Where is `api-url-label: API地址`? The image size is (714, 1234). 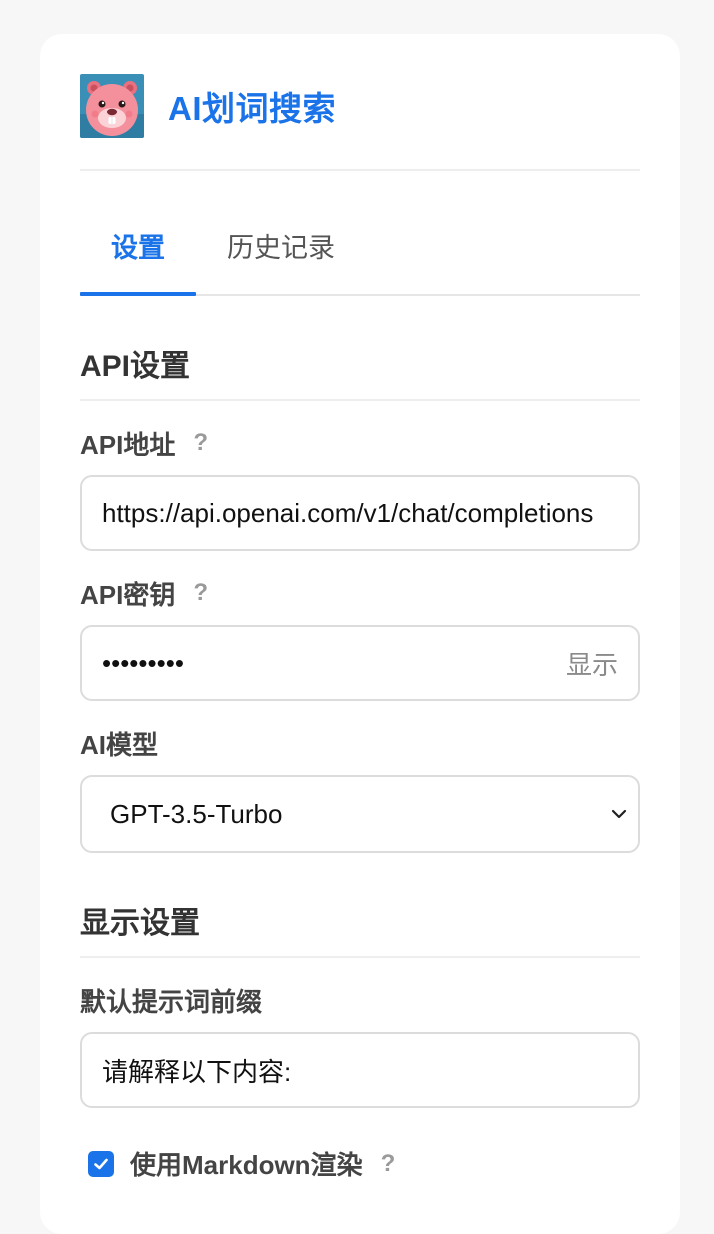 api-url-label: API地址 is located at coordinates (128, 444).